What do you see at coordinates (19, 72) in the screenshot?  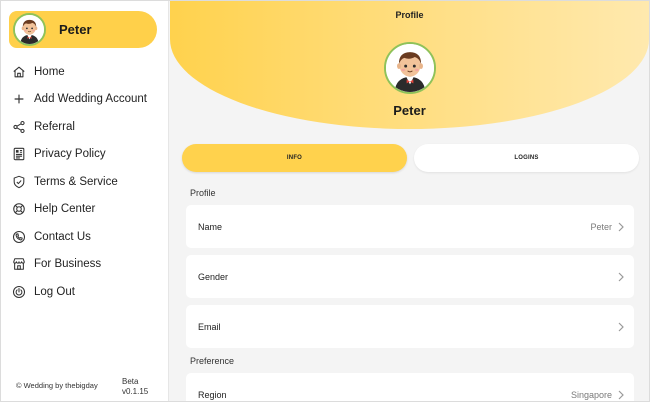 I see `home-icon` at bounding box center [19, 72].